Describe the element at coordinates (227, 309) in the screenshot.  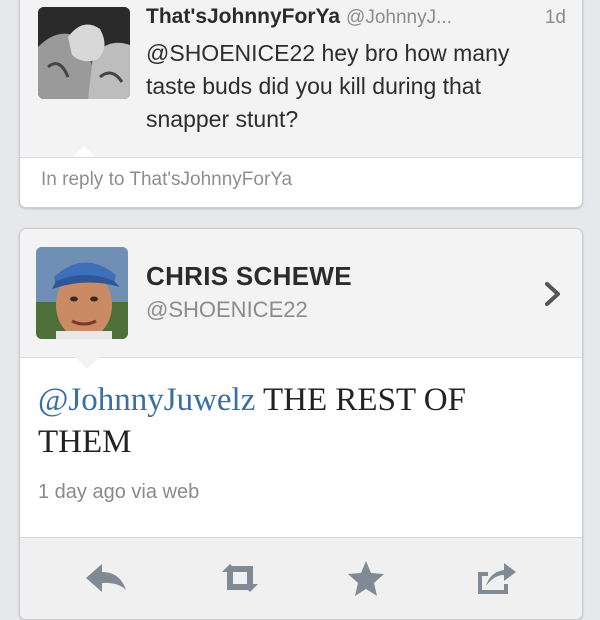
I see `profile-handle: @SHOENICE22` at that location.